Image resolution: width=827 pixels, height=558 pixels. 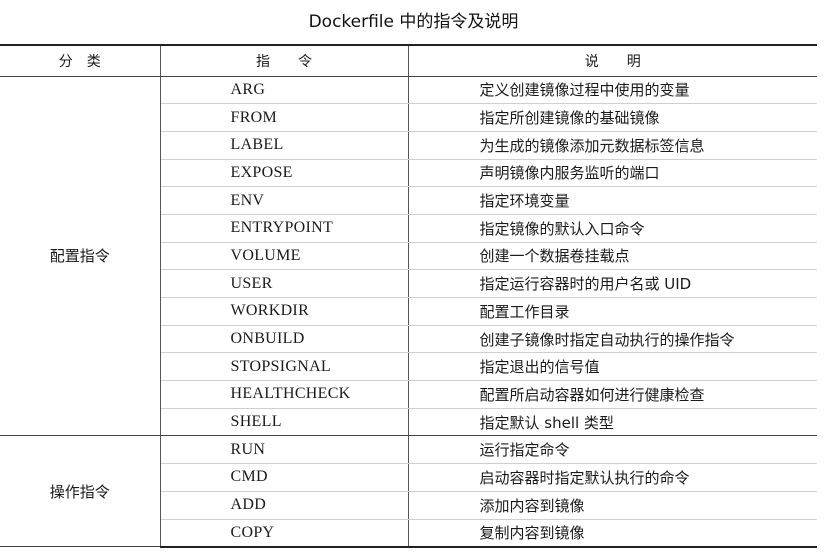 What do you see at coordinates (413, 22) in the screenshot?
I see `table-caption: Dockerfile 中的指令及说明` at bounding box center [413, 22].